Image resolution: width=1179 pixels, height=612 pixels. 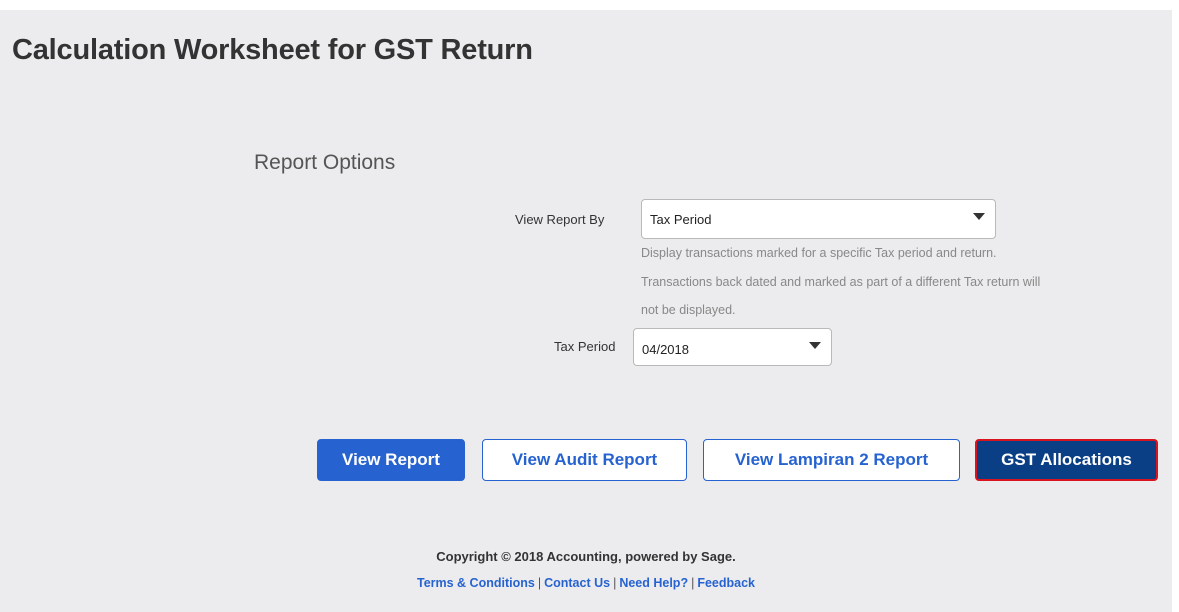 I want to click on terms-conditions-link: Terms & Conditions, so click(x=476, y=583).